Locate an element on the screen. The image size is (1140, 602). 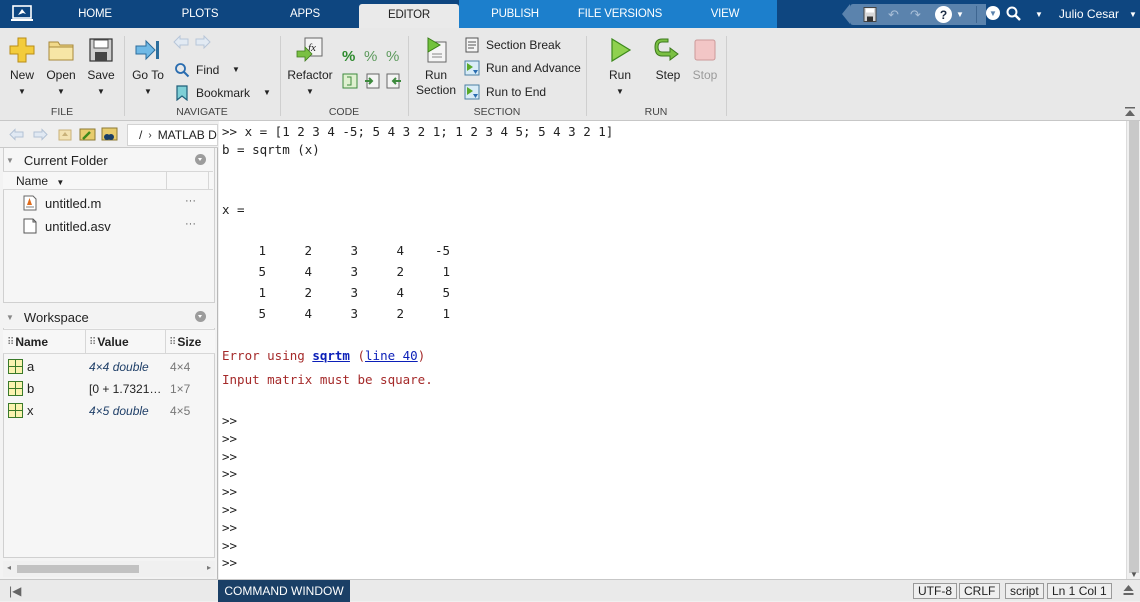
collapse-toolstrip-icon is located at coordinates (1130, 112).